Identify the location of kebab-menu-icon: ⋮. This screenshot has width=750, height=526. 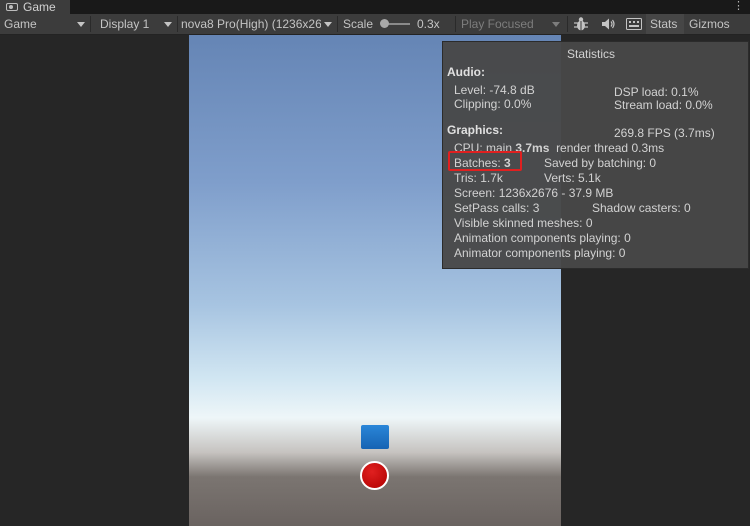
(738, 6).